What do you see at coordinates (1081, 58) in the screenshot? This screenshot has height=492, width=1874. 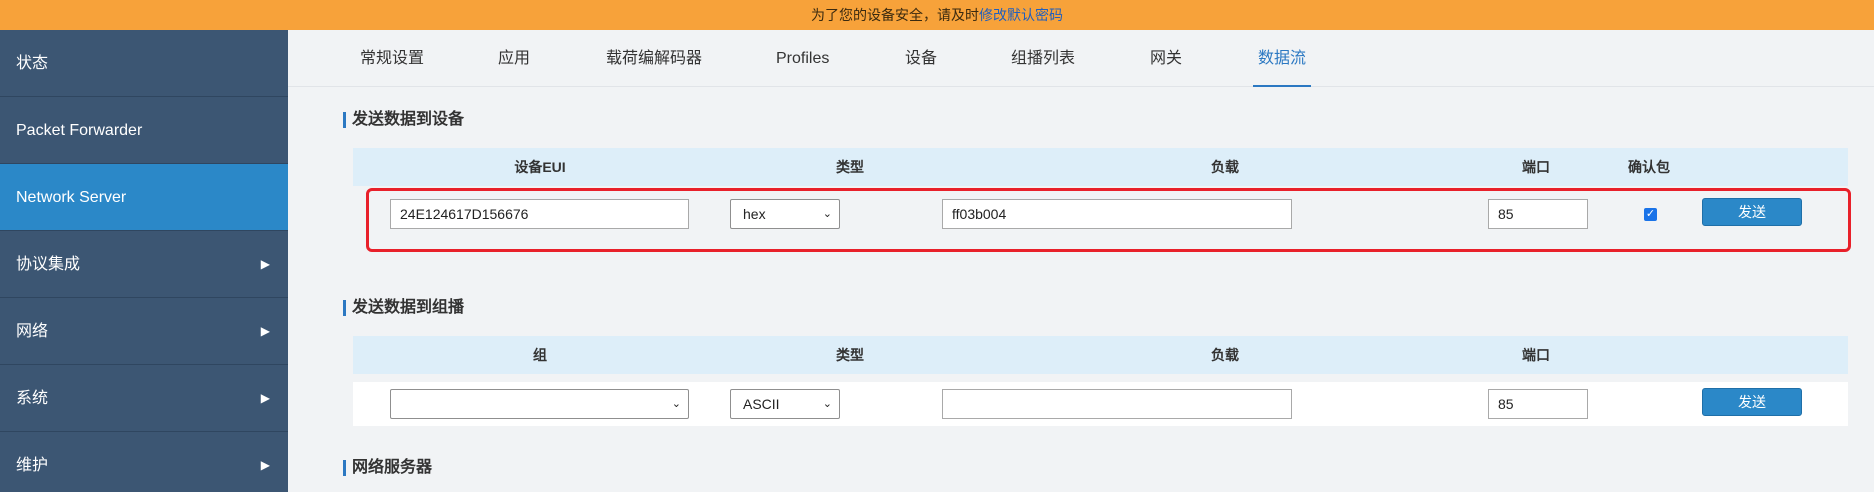 I see `tab-bar: 常规设置 应用 载荷编解码器 Profiles 设备 组播列表 网关 数据流` at bounding box center [1081, 58].